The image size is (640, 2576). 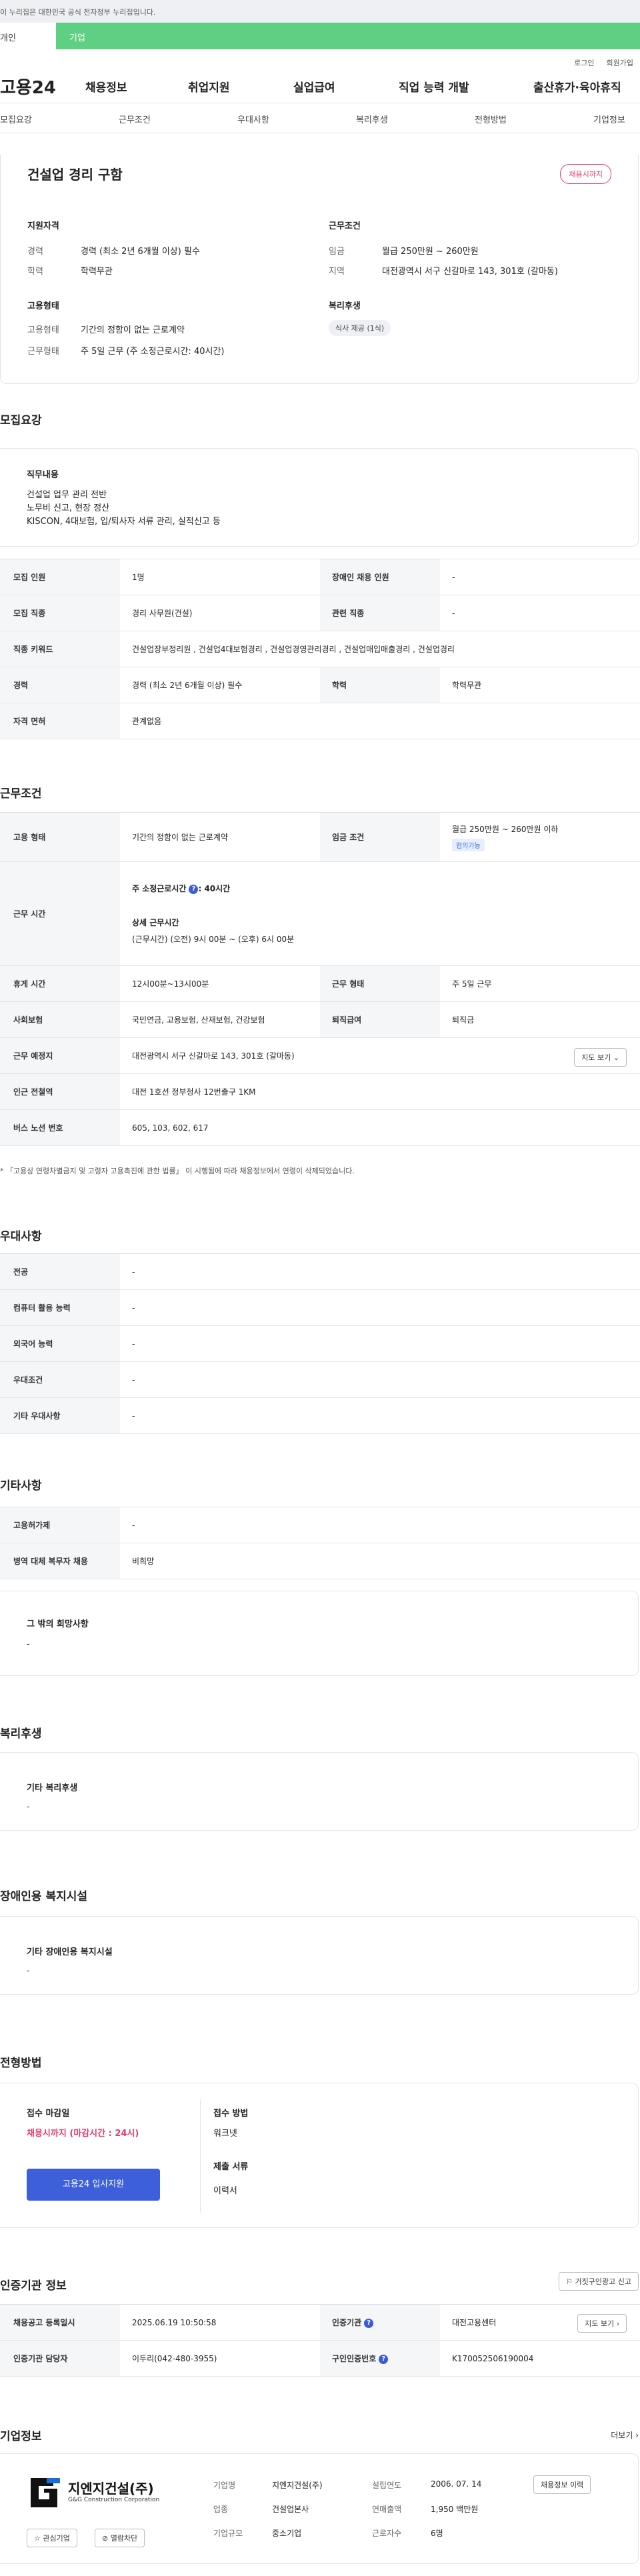 I want to click on welfare-card-value: -, so click(x=28, y=1807).